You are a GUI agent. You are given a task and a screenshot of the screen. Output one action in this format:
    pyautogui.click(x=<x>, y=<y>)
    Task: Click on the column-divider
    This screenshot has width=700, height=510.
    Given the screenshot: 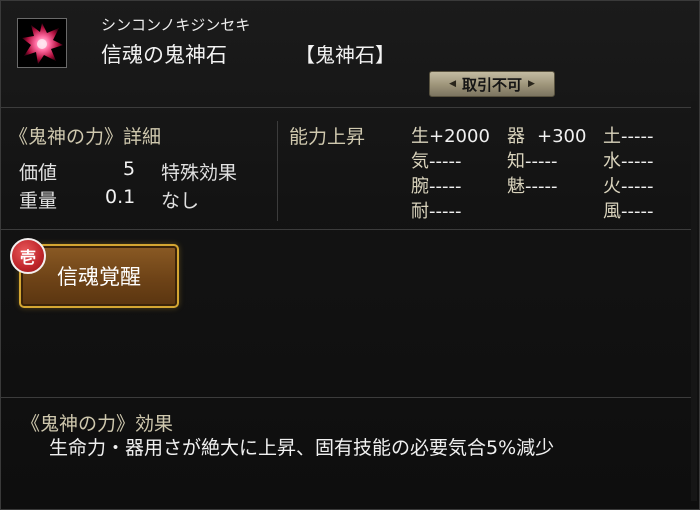 What is the action you would take?
    pyautogui.click(x=277, y=171)
    